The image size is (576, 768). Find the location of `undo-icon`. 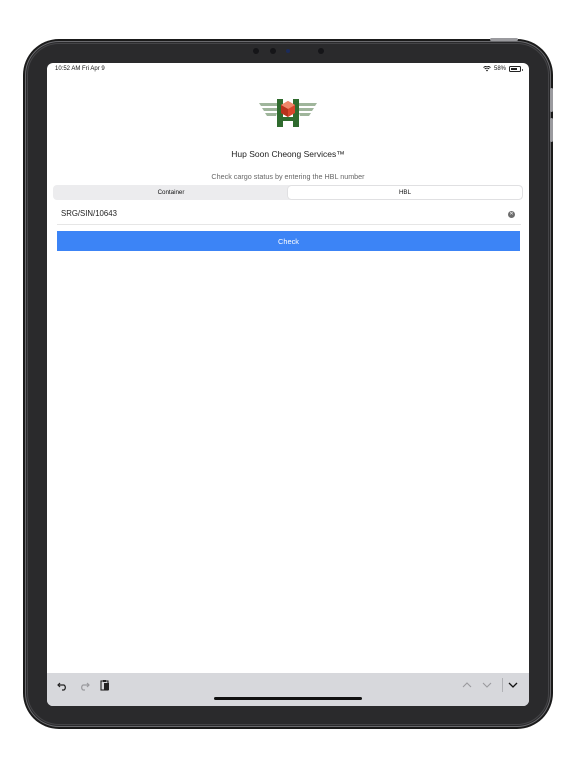

undo-icon is located at coordinates (63, 685).